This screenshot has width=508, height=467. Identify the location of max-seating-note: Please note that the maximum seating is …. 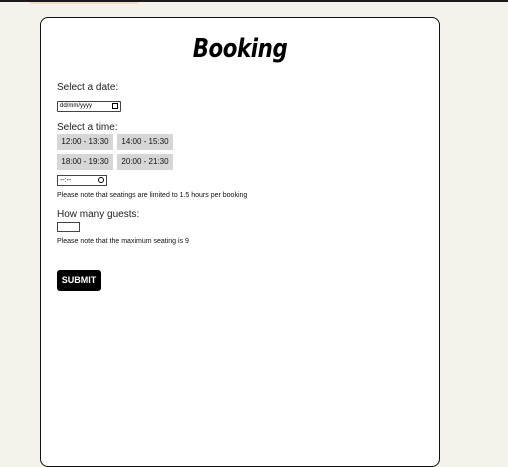
(123, 241).